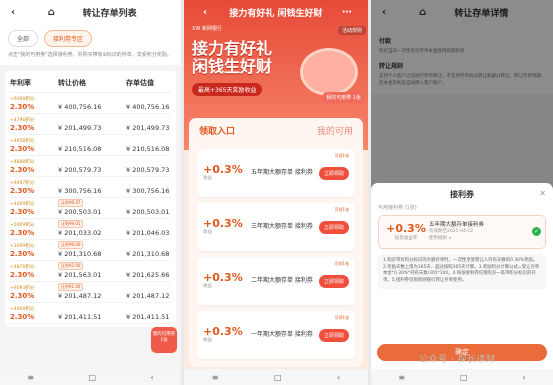 The image size is (553, 385). Describe the element at coordinates (148, 211) in the screenshot. I see `valuation-cell: ¥ 200,503.01` at that location.